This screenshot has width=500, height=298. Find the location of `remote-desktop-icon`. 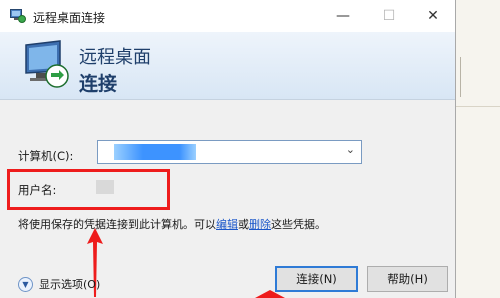

remote-desktop-icon is located at coordinates (18, 16).